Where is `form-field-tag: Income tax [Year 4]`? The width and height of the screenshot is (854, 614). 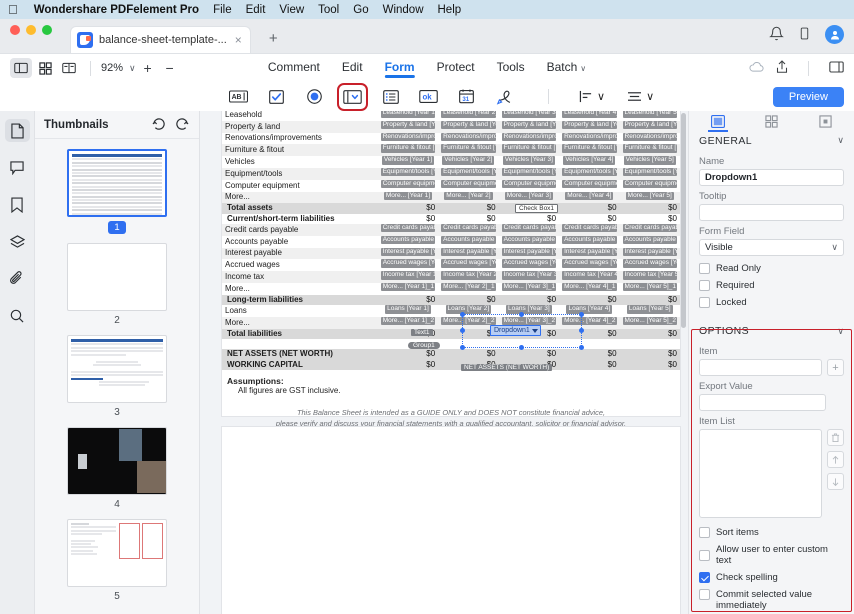 form-field-tag: Income tax [Year 4] is located at coordinates (589, 275).